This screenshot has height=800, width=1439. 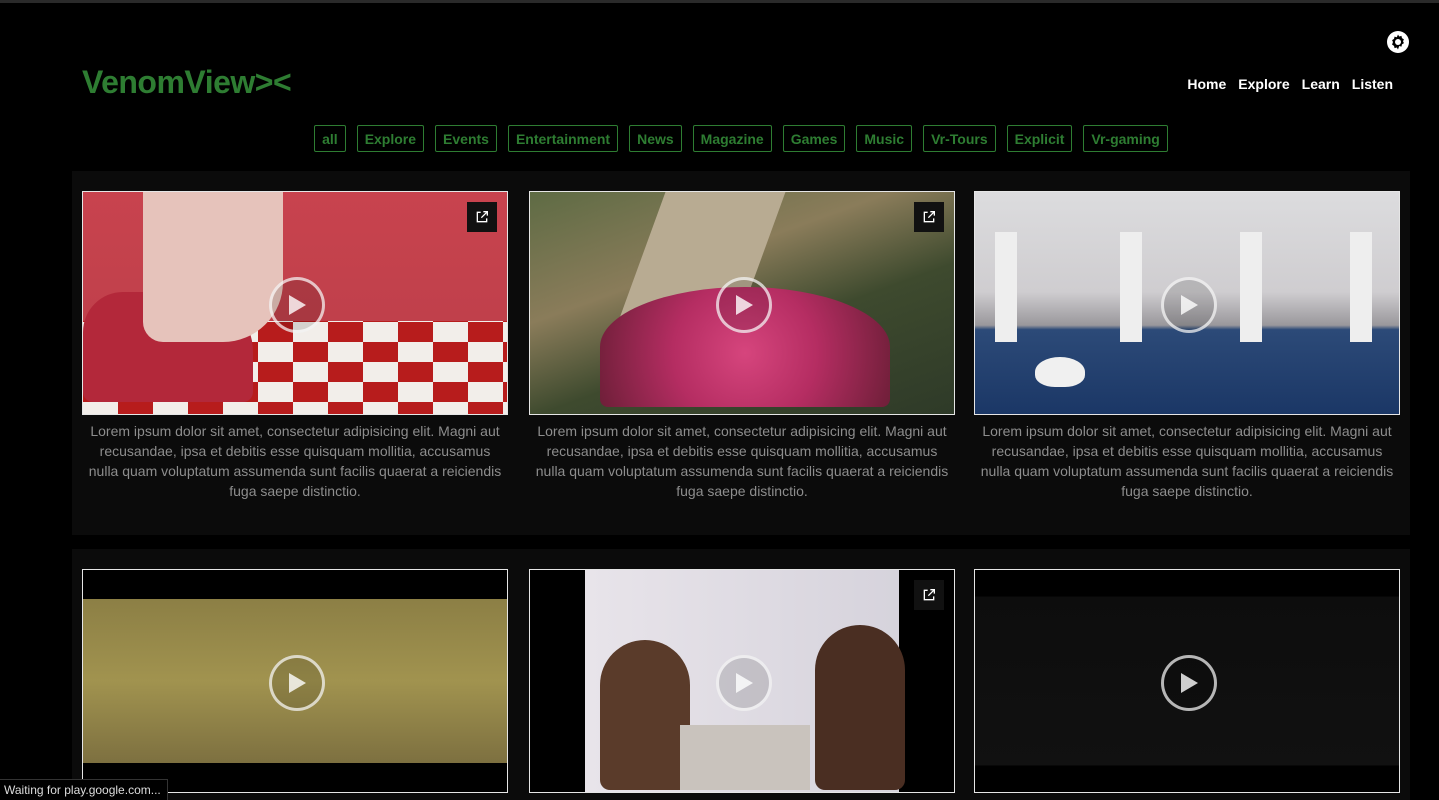 What do you see at coordinates (884, 138) in the screenshot?
I see `category-chip-music: Music` at bounding box center [884, 138].